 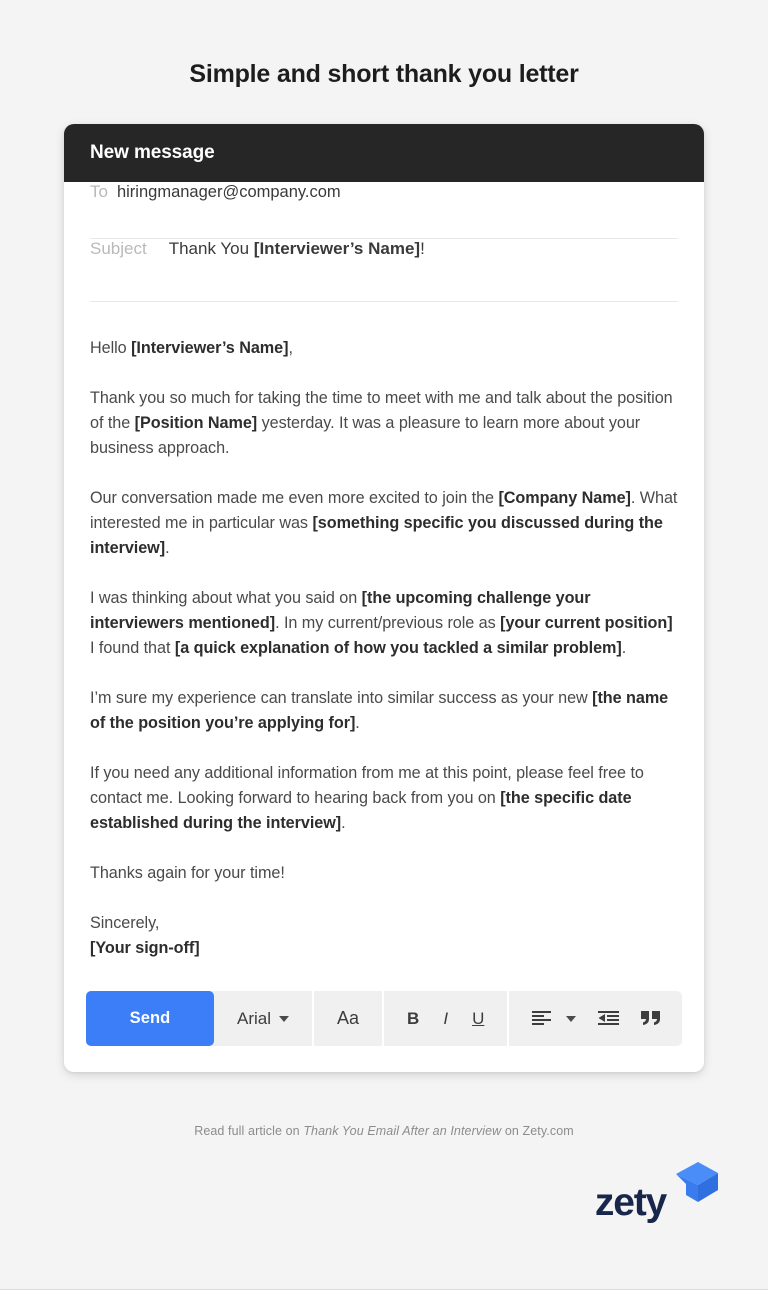 I want to click on font-family-group: Arial, so click(x=264, y=1018).